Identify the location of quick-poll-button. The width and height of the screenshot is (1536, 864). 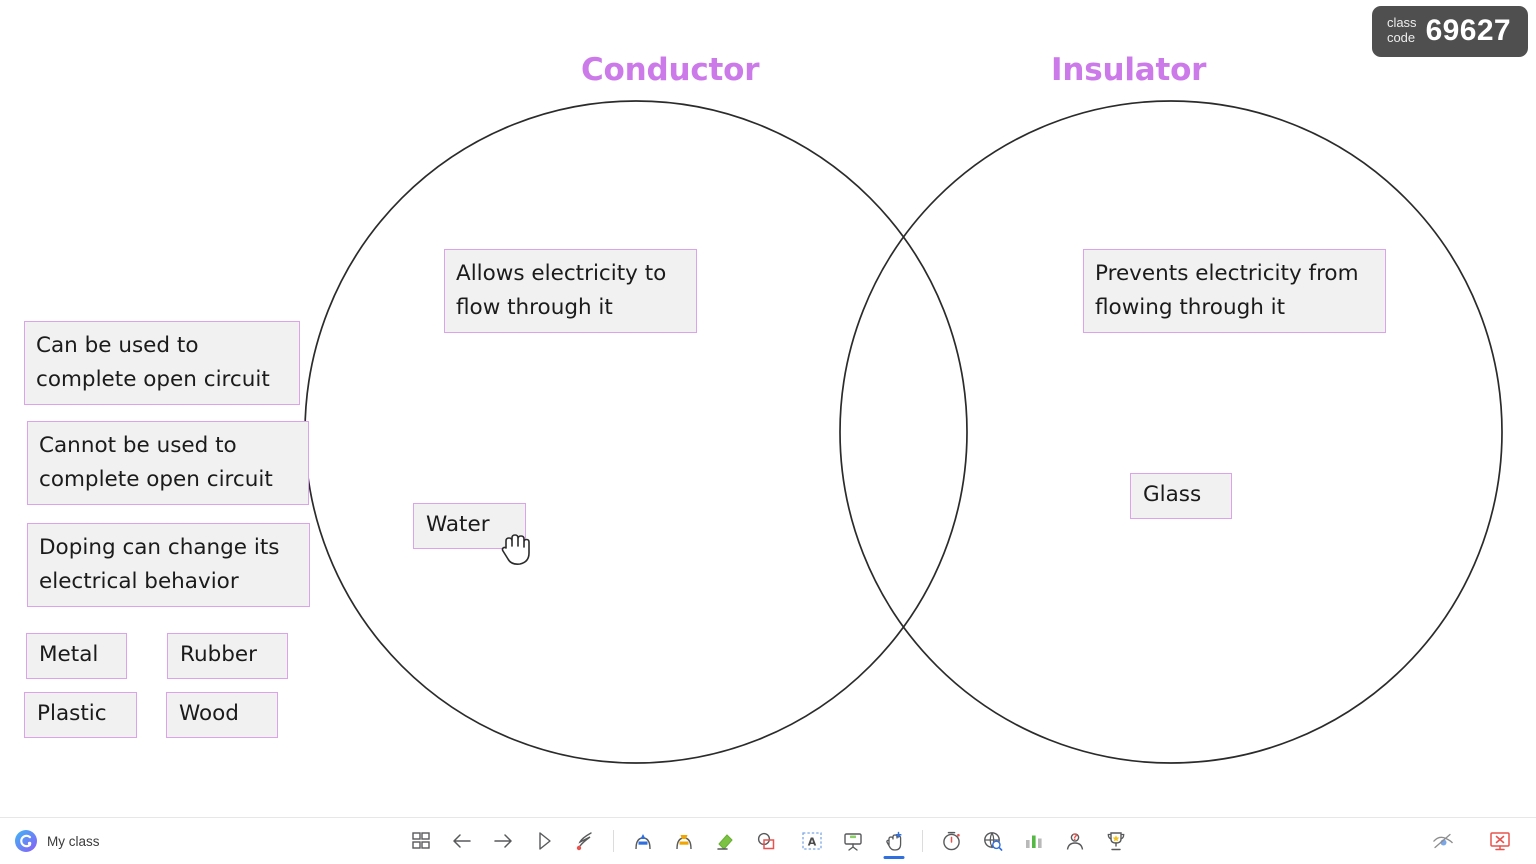
(1033, 841).